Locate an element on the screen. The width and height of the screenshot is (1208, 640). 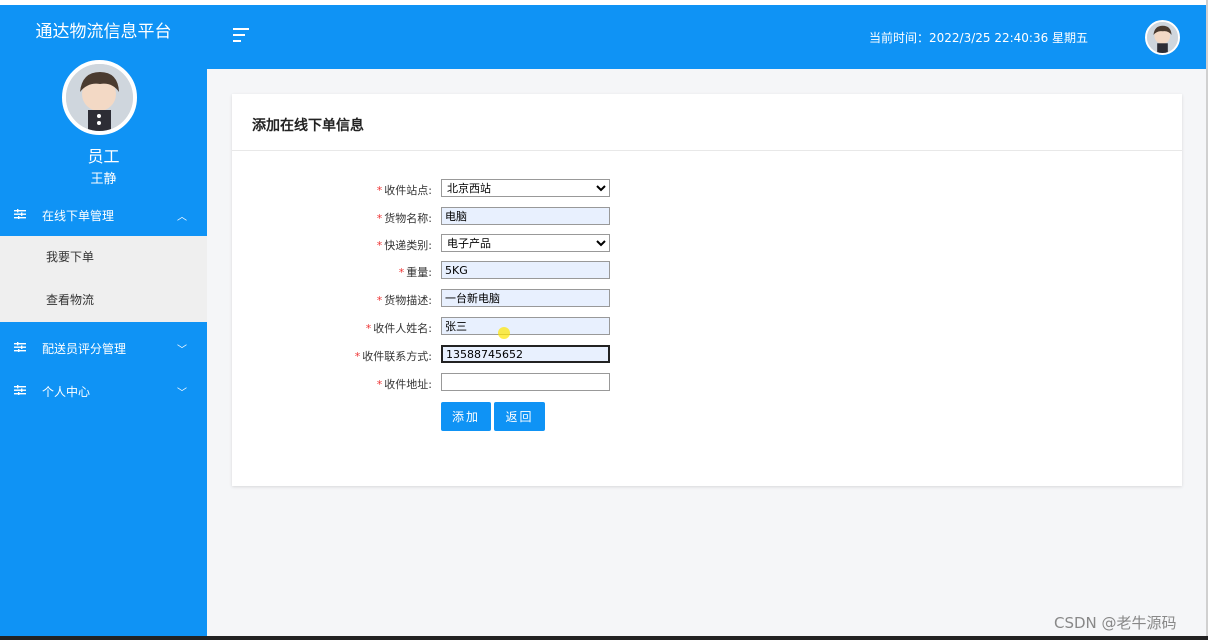
field-label: * 收件地址: is located at coordinates (404, 384).